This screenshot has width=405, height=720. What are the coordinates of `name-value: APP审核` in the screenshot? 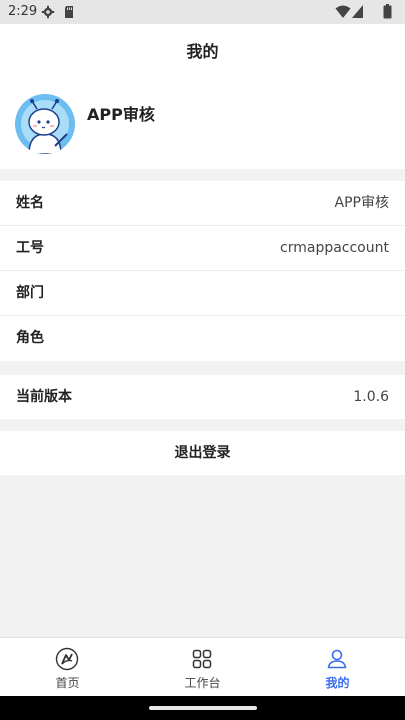 It's located at (361, 203).